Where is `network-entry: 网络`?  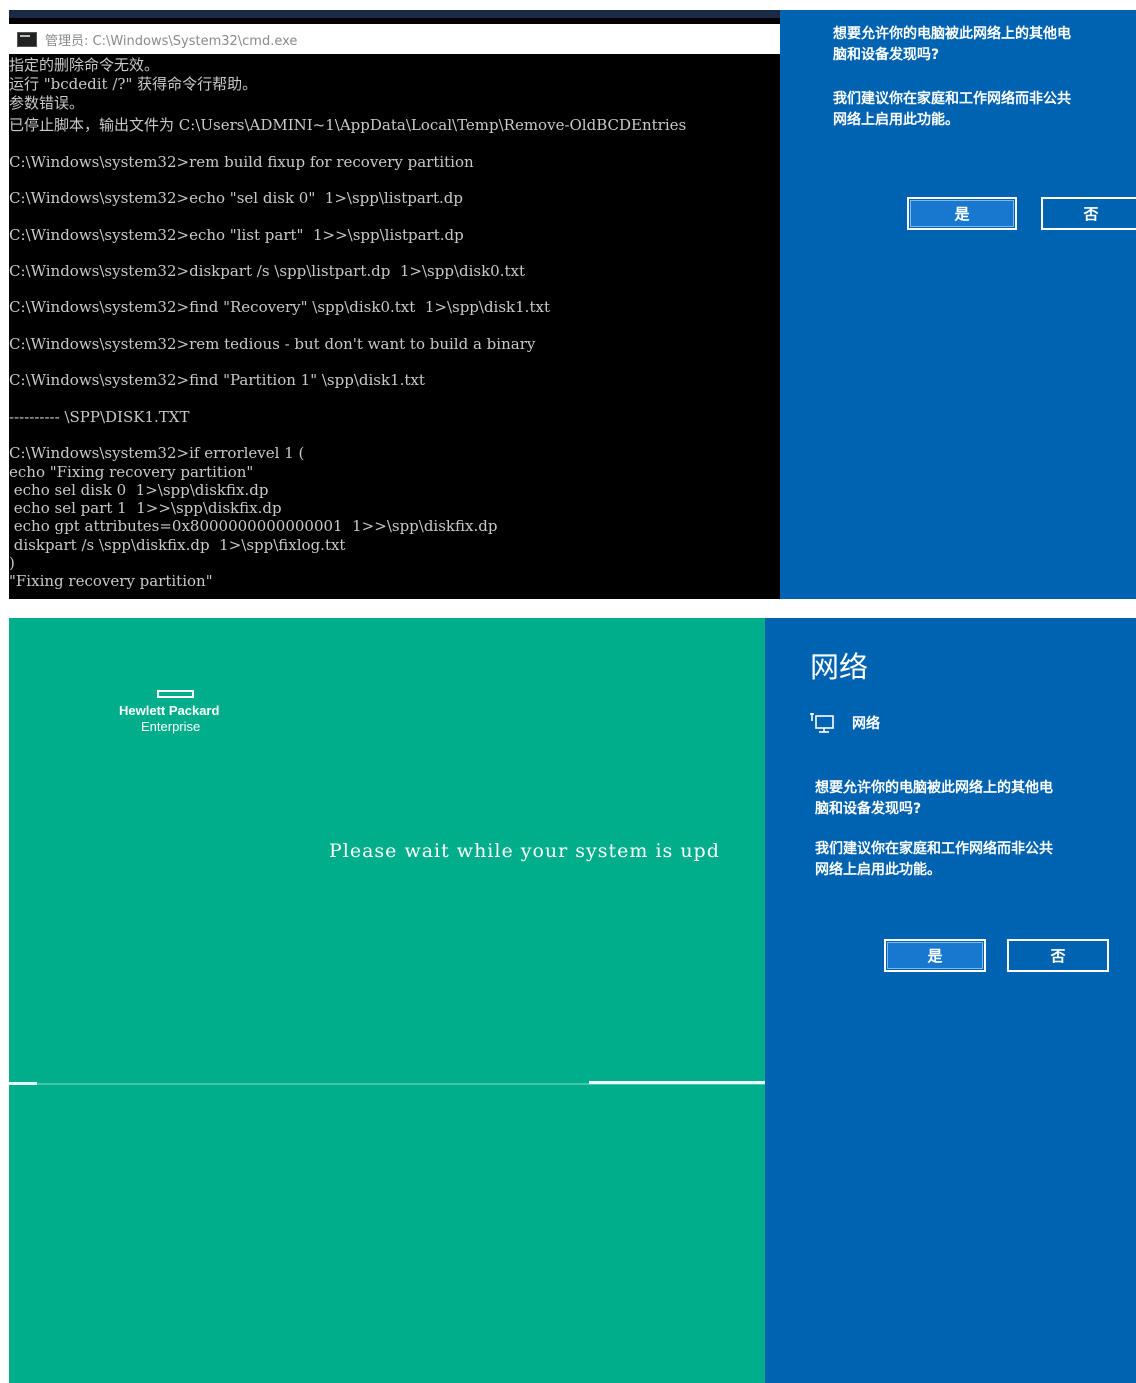
network-entry: 网络 is located at coordinates (845, 723).